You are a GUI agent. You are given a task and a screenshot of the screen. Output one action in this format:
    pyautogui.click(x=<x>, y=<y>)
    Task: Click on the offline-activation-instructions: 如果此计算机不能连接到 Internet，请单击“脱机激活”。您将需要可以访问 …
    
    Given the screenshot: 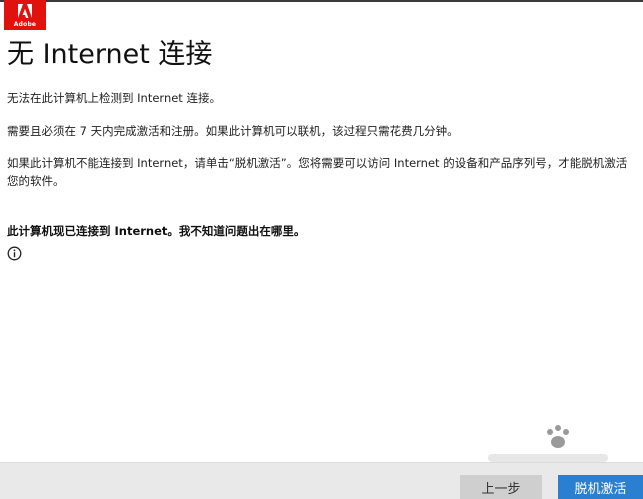 What is the action you would take?
    pyautogui.click(x=317, y=172)
    